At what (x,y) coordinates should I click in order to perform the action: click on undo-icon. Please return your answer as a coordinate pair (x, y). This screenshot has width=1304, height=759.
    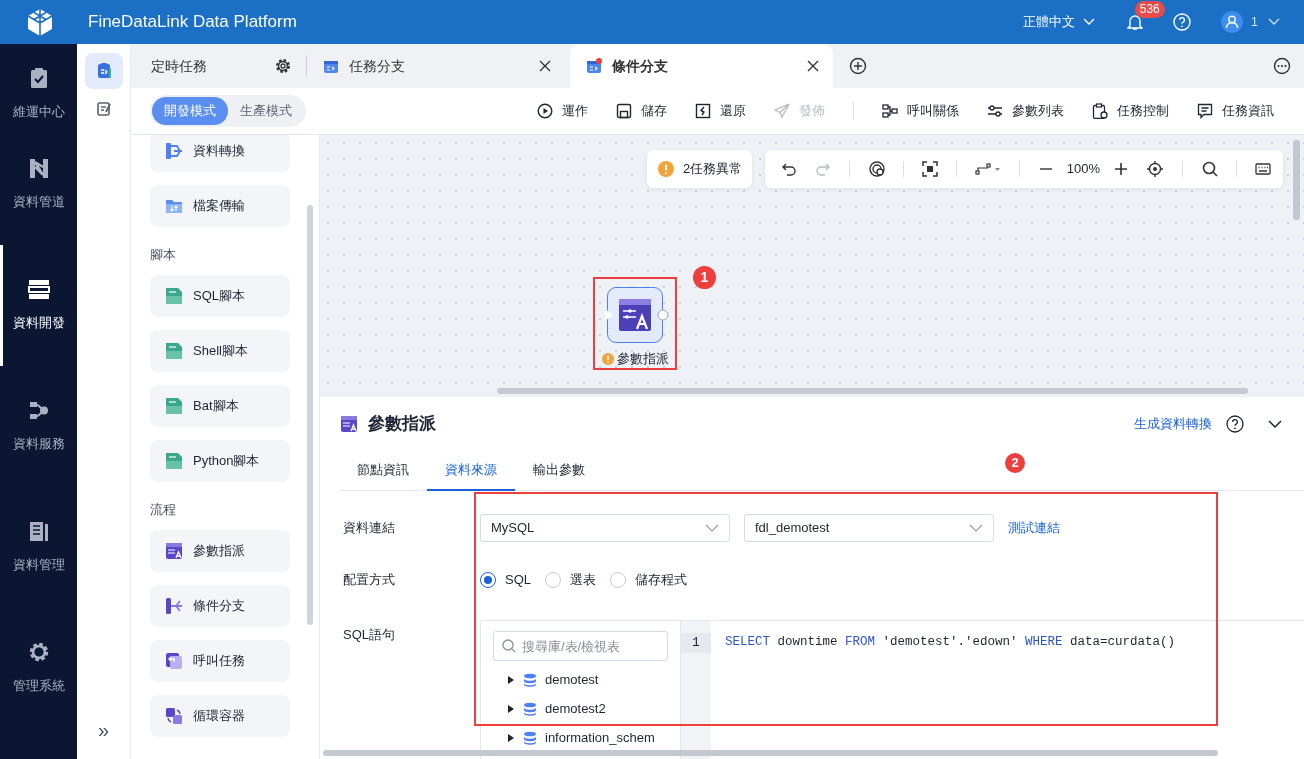
    Looking at the image, I should click on (789, 169).